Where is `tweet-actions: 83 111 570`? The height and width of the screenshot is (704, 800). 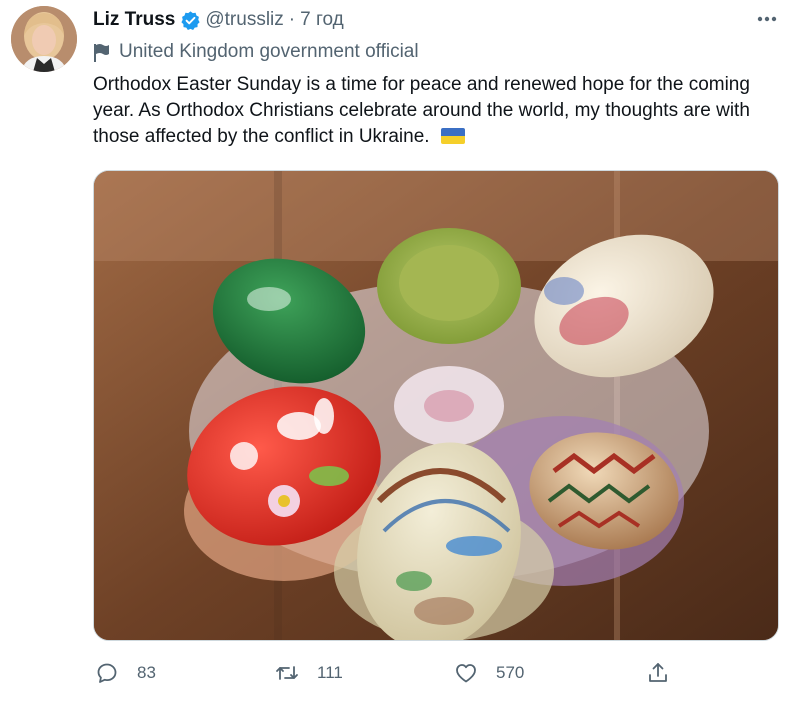 tweet-actions: 83 111 570 is located at coordinates (388, 673).